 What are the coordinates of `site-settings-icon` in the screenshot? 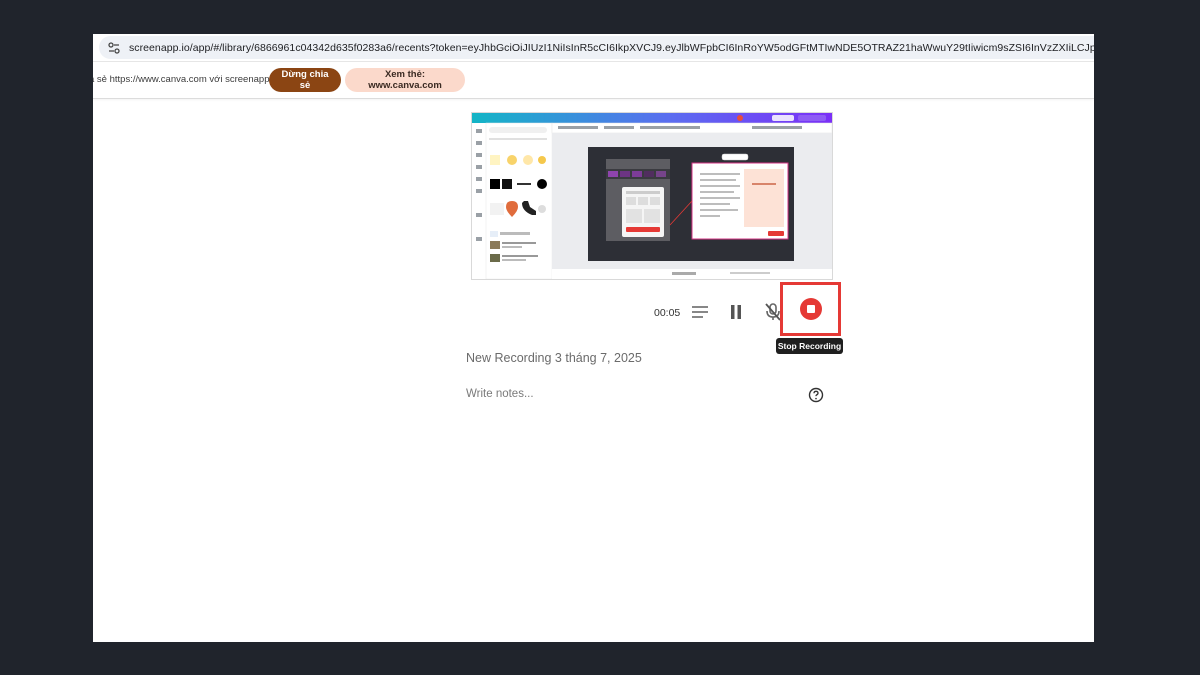 It's located at (114, 48).